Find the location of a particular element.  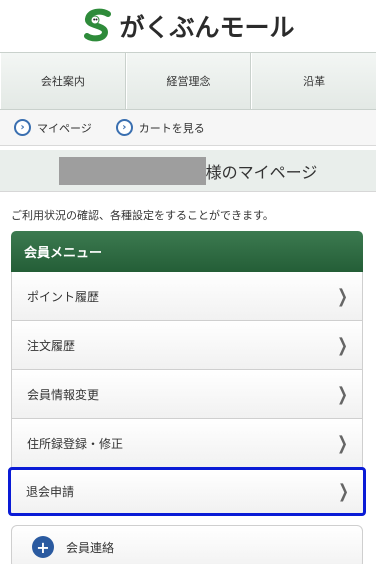

page-title-suffix: 様のマイページ is located at coordinates (261, 172).